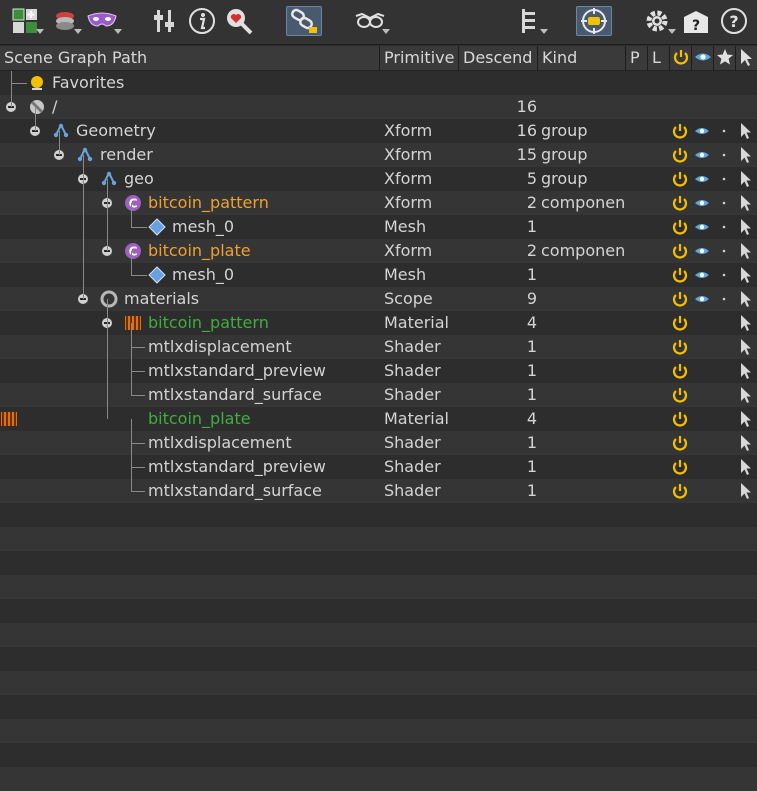  I want to click on settings-button, so click(658, 21).